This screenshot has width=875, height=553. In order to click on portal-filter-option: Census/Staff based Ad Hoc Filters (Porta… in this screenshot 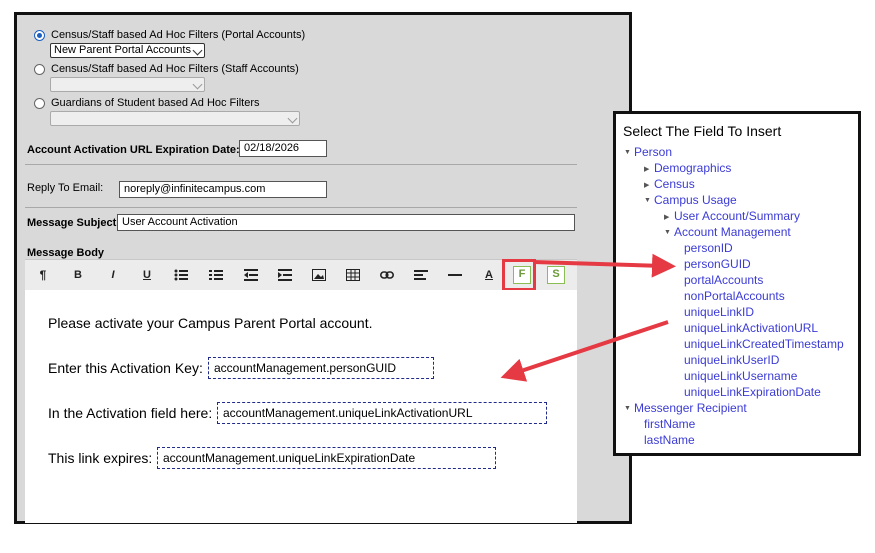, I will do `click(169, 35)`.